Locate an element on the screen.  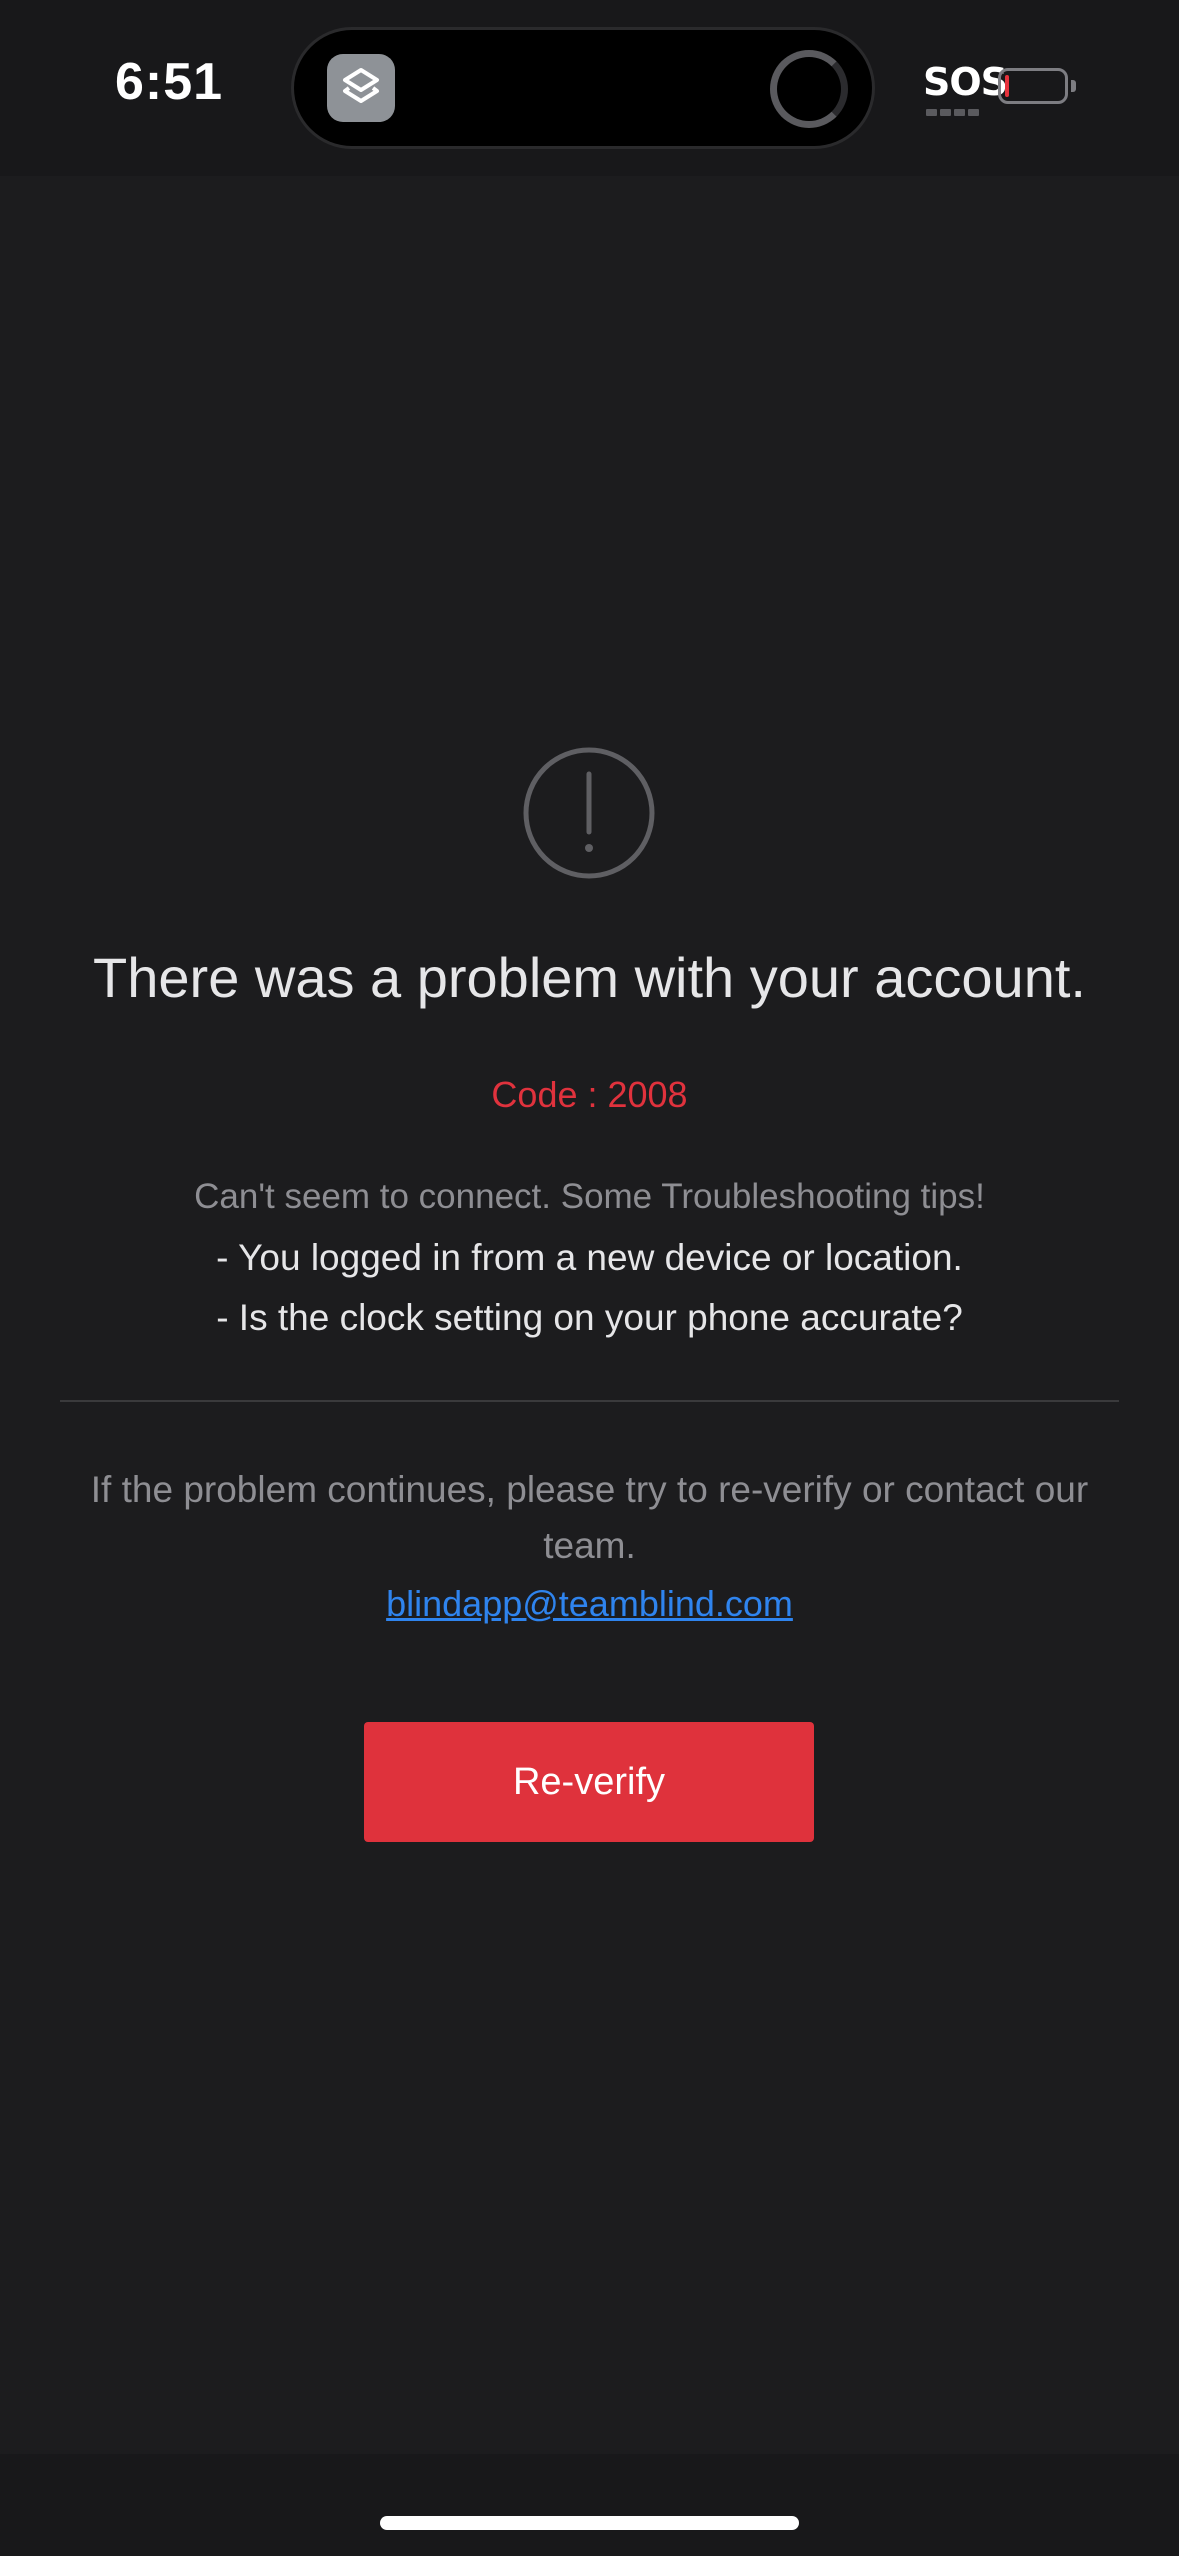
exclamation-circle-icon is located at coordinates (589, 813).